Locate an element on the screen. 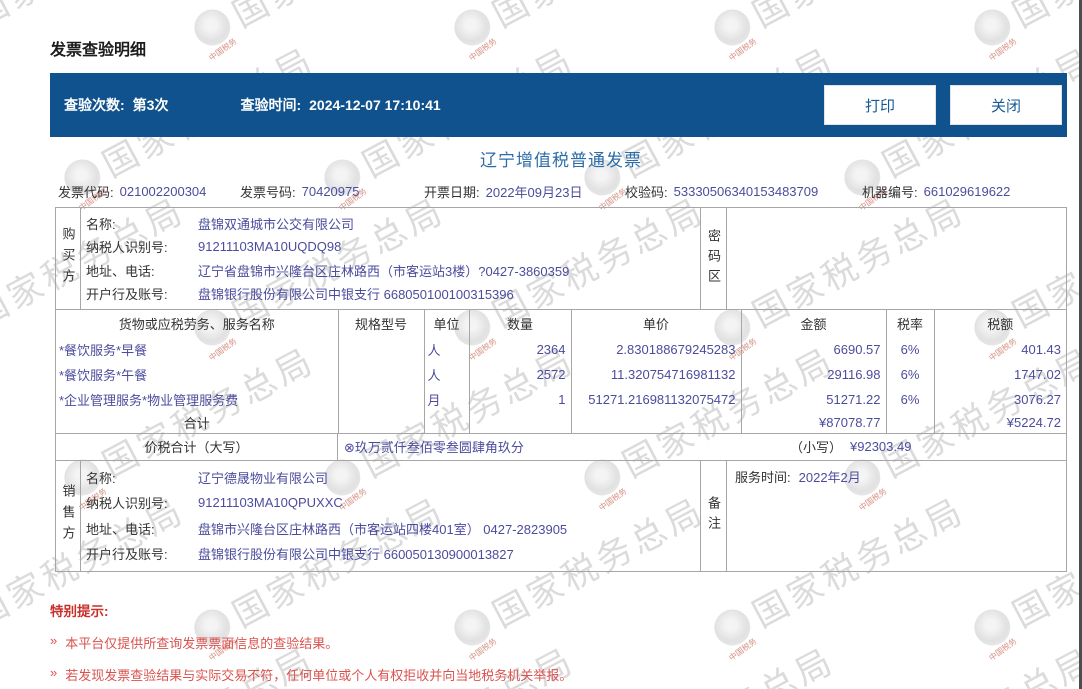 The height and width of the screenshot is (689, 1082). remark-area: 服务时间: 2022年2月 is located at coordinates (896, 516).